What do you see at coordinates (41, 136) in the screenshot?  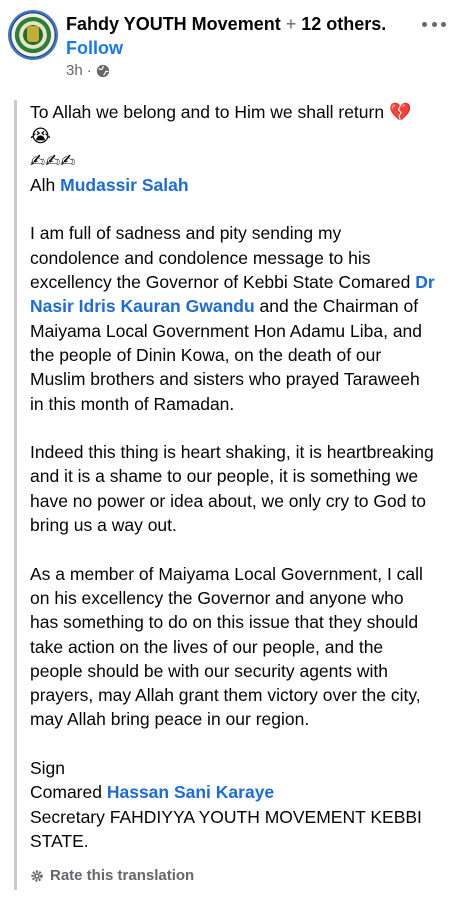 I see `crying-face-icon: 😭` at bounding box center [41, 136].